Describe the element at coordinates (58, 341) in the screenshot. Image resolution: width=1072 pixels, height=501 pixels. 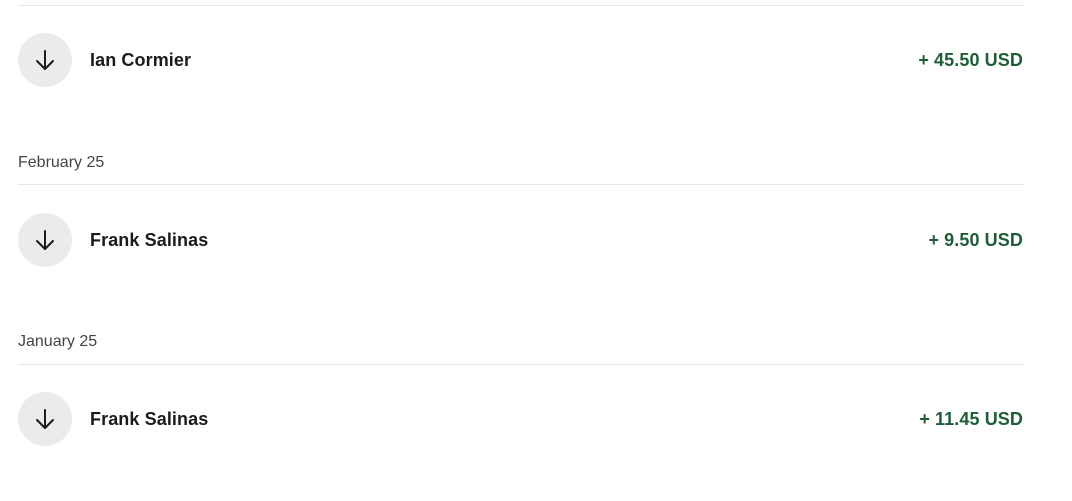
I see `date-header: January 25` at that location.